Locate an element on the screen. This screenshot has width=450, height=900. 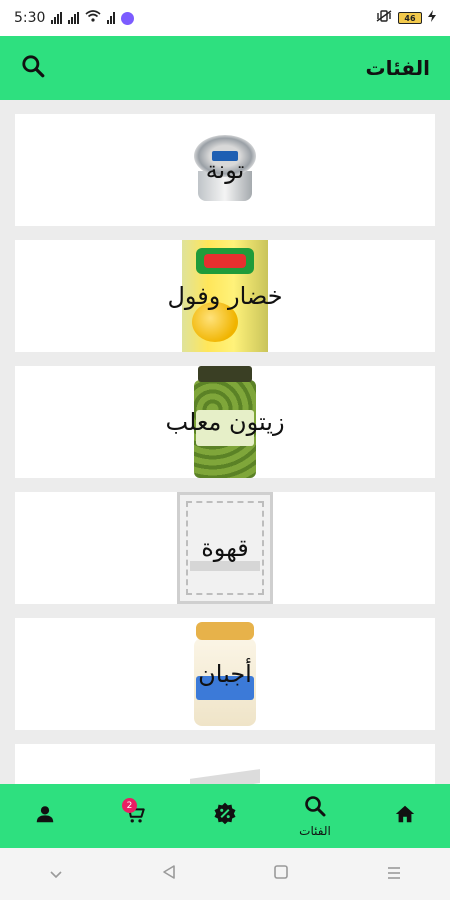
discount-badge-icon is located at coordinates (225, 816).